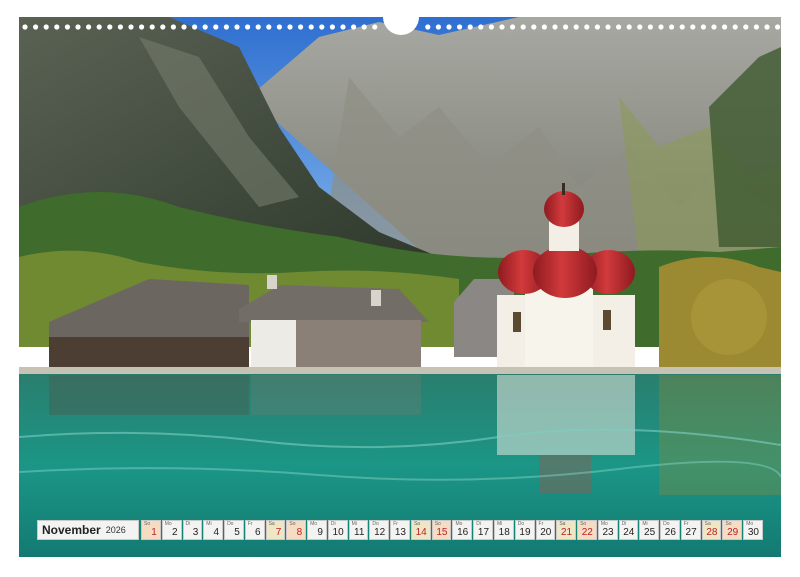 The width and height of the screenshot is (800, 577). I want to click on church-tower-dome, so click(564, 209).